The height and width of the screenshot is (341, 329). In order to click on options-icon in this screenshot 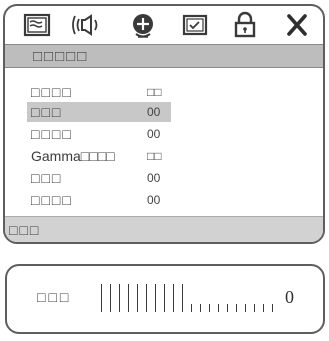, I will do `click(195, 25)`.